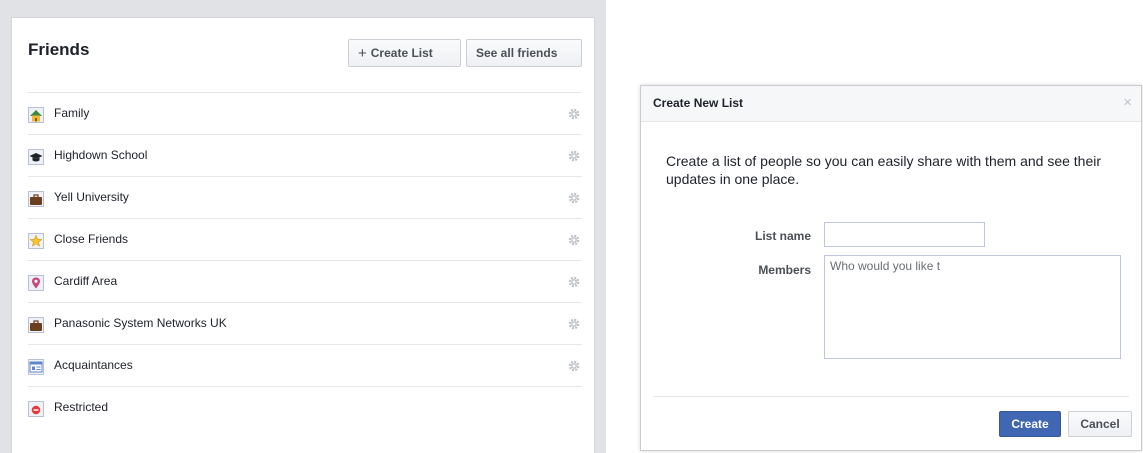 The image size is (1143, 453). I want to click on star-icon, so click(36, 241).